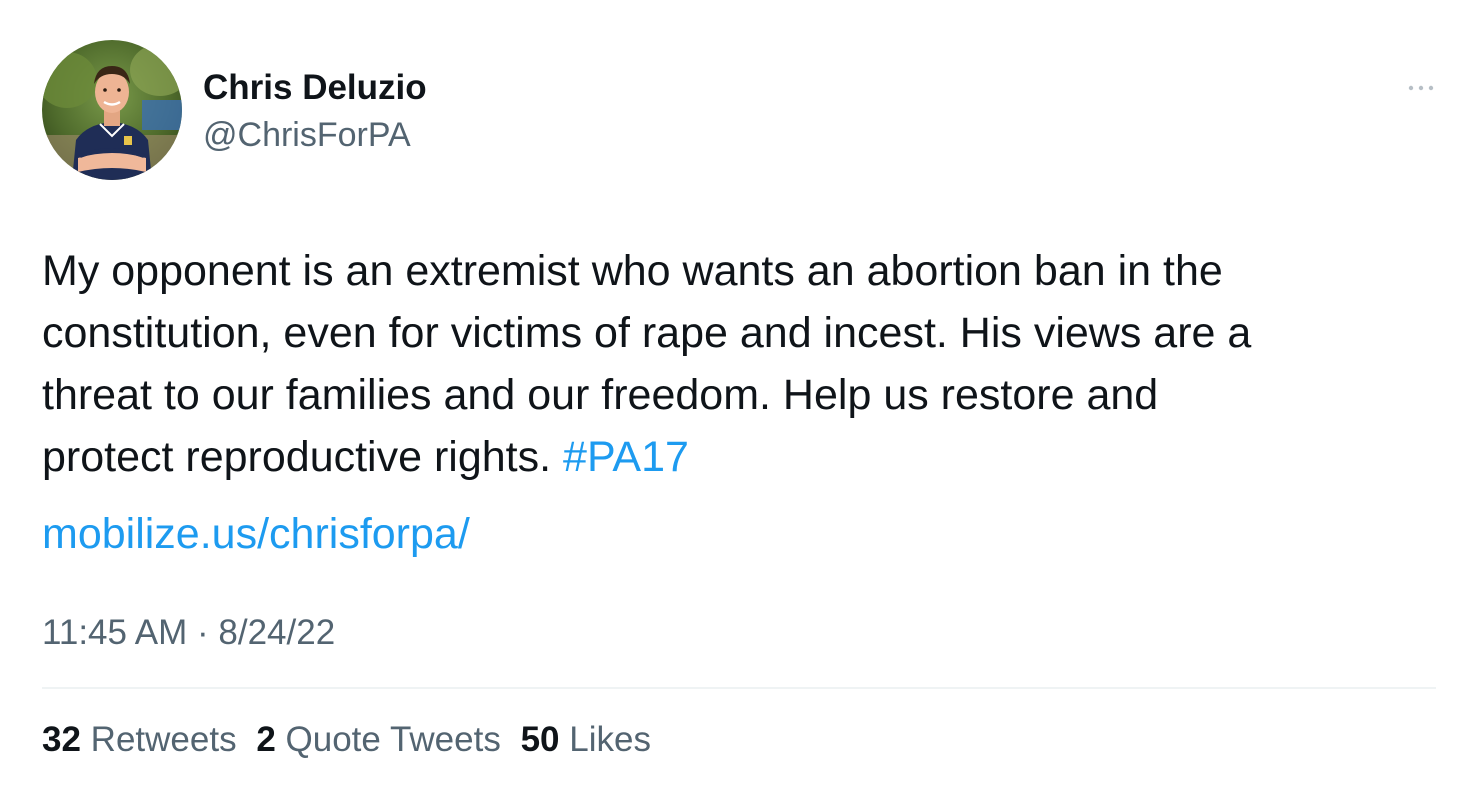  What do you see at coordinates (315, 88) in the screenshot?
I see `author-display-name: Chris Deluzio` at bounding box center [315, 88].